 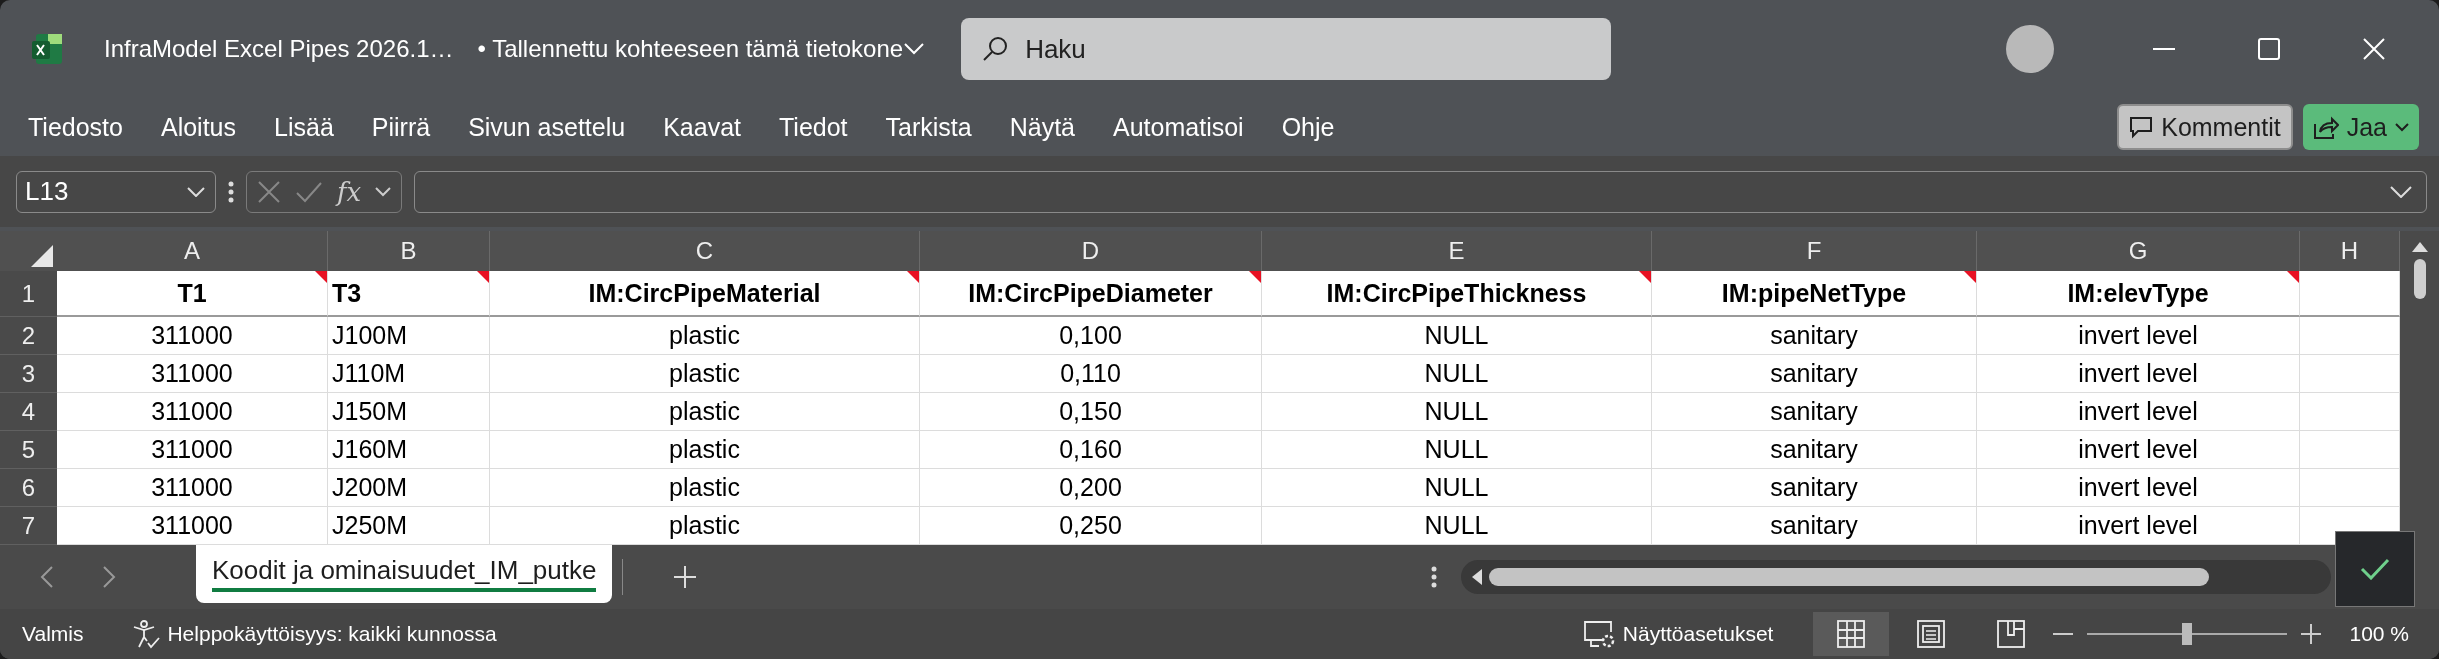 What do you see at coordinates (2350, 251) in the screenshot?
I see `column-header: H` at bounding box center [2350, 251].